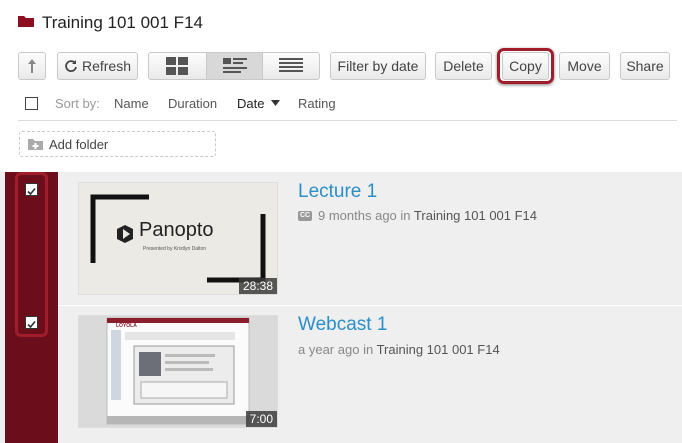  Describe the element at coordinates (79, 144) in the screenshot. I see `add-folder-label: Add folder` at that location.